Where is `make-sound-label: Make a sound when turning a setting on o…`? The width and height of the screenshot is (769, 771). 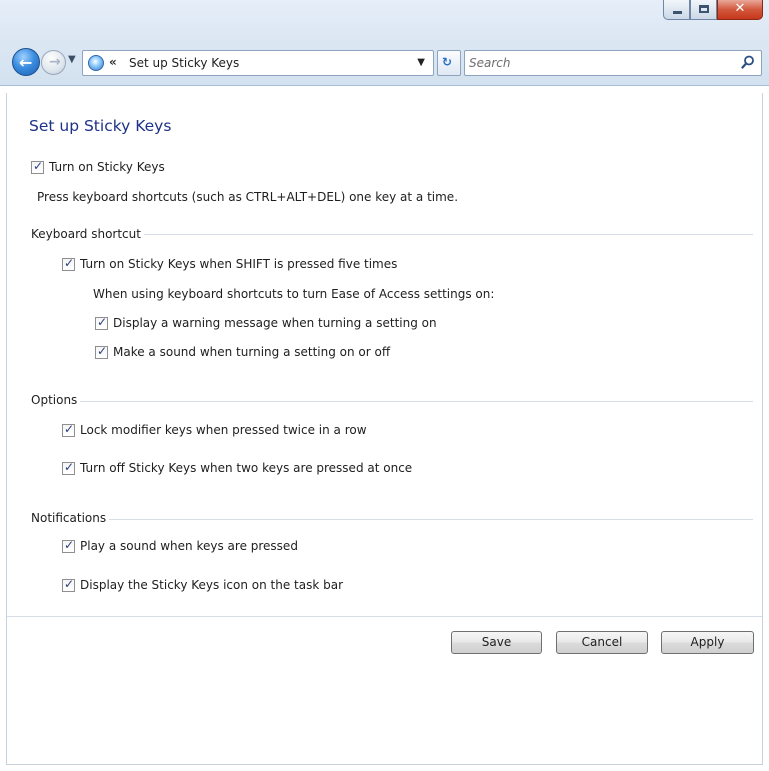
make-sound-label: Make a sound when turning a setting on o… is located at coordinates (252, 352).